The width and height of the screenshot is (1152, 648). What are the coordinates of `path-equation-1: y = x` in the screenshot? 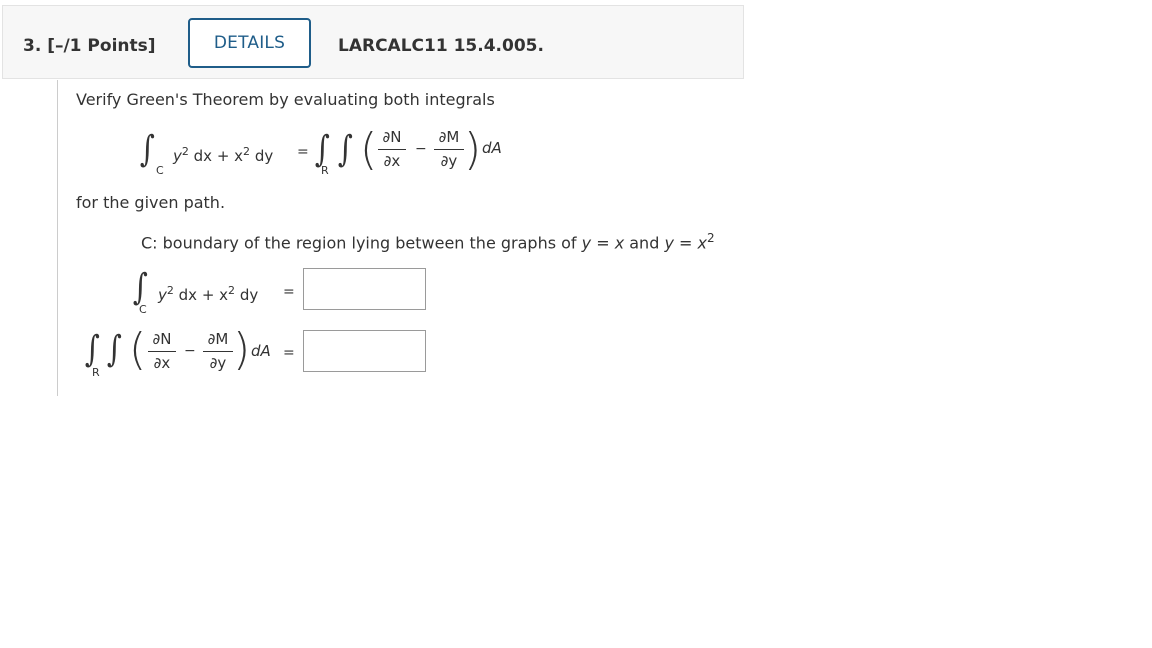 It's located at (603, 243).